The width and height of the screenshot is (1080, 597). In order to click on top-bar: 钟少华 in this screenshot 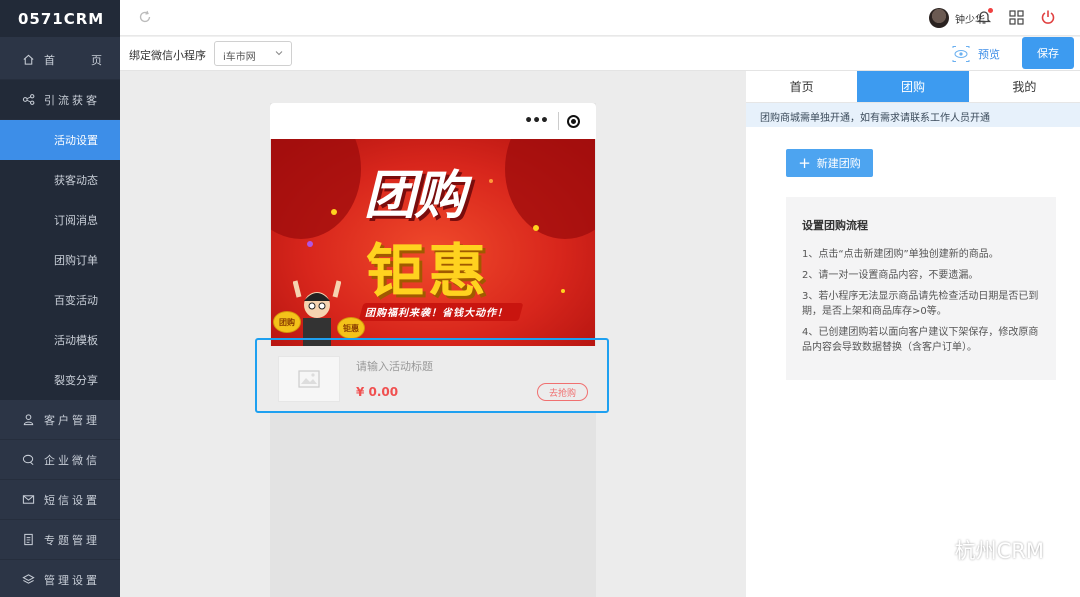, I will do `click(600, 18)`.